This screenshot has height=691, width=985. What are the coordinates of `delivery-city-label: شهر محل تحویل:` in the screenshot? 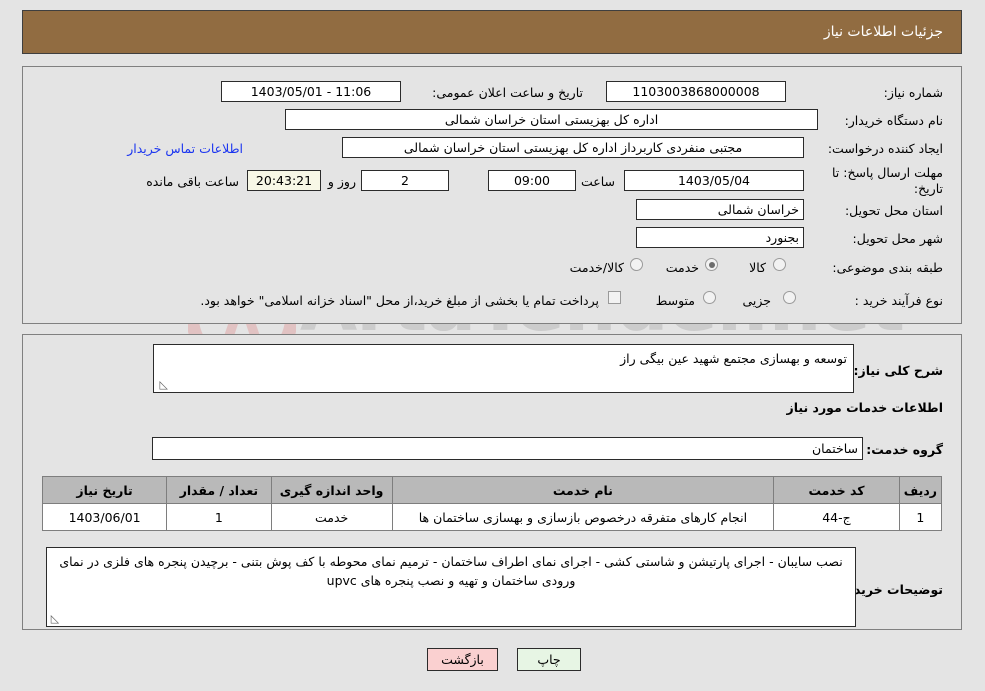 It's located at (897, 238).